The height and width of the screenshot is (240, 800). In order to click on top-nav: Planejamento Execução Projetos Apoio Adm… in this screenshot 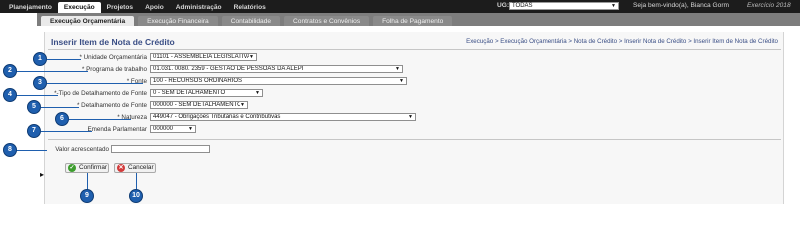, I will do `click(137, 7)`.